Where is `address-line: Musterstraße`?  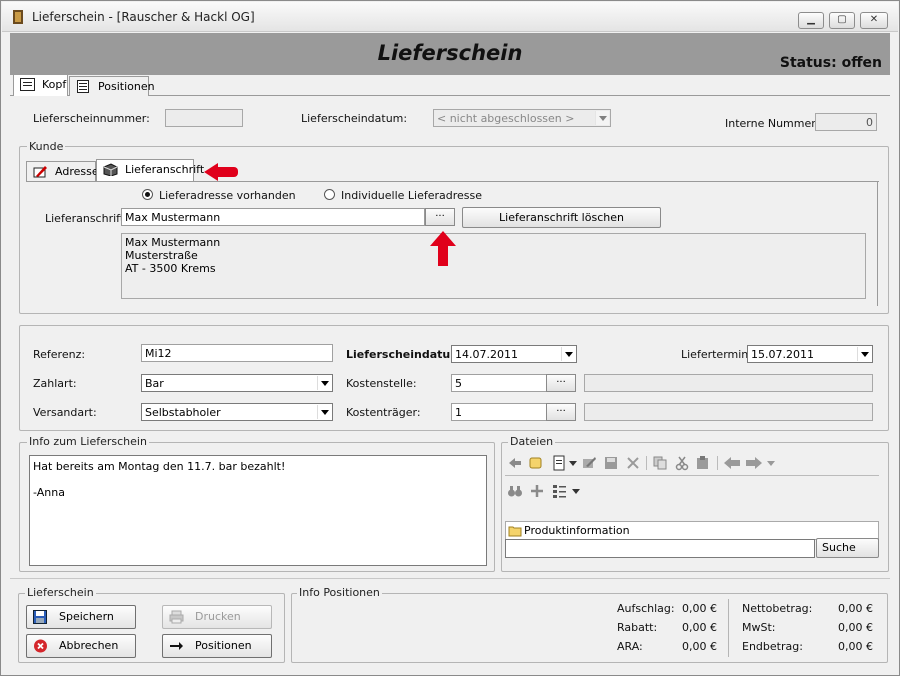
address-line: Musterstraße is located at coordinates (161, 255).